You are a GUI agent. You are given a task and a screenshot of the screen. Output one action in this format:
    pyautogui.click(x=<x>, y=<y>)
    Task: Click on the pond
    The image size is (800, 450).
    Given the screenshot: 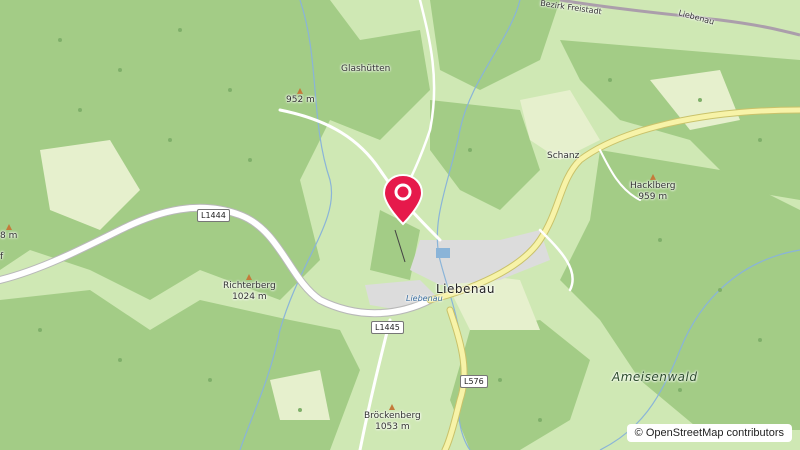 What is the action you would take?
    pyautogui.click(x=443, y=253)
    